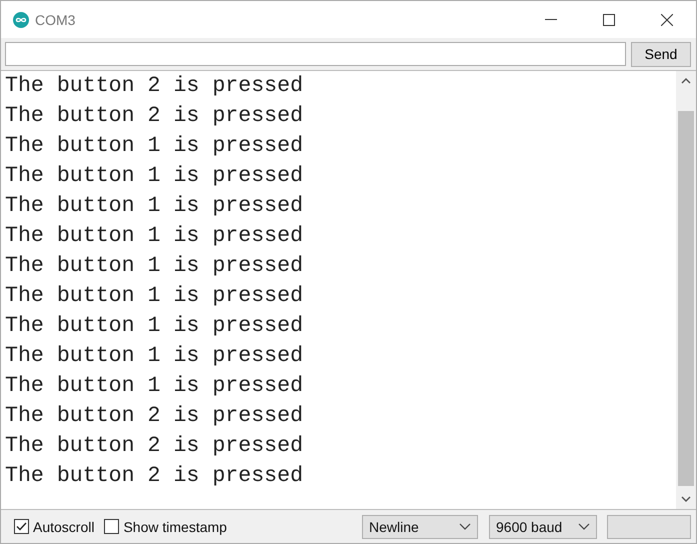  What do you see at coordinates (420, 526) in the screenshot?
I see `line-ending-dropdown: Newline` at bounding box center [420, 526].